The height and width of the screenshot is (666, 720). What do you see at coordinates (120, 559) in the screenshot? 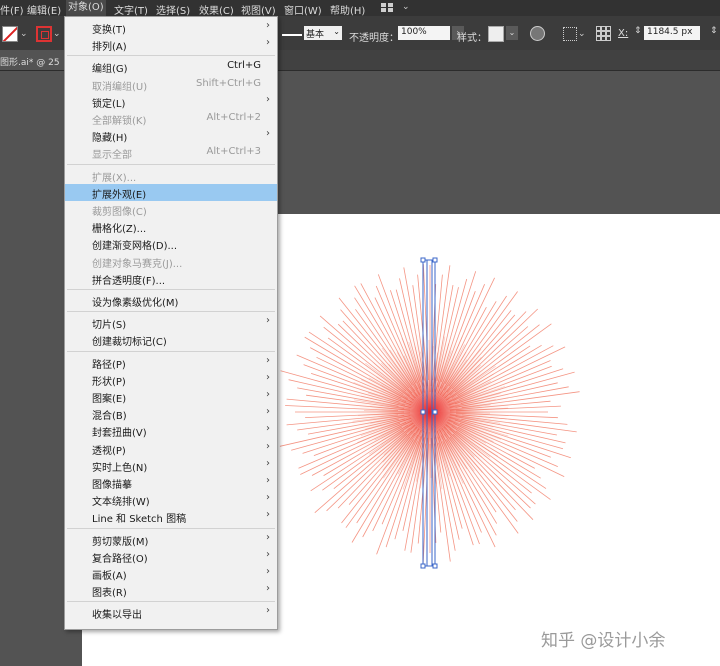
I see `menu-item-label: 复合路径(O)` at bounding box center [120, 559].